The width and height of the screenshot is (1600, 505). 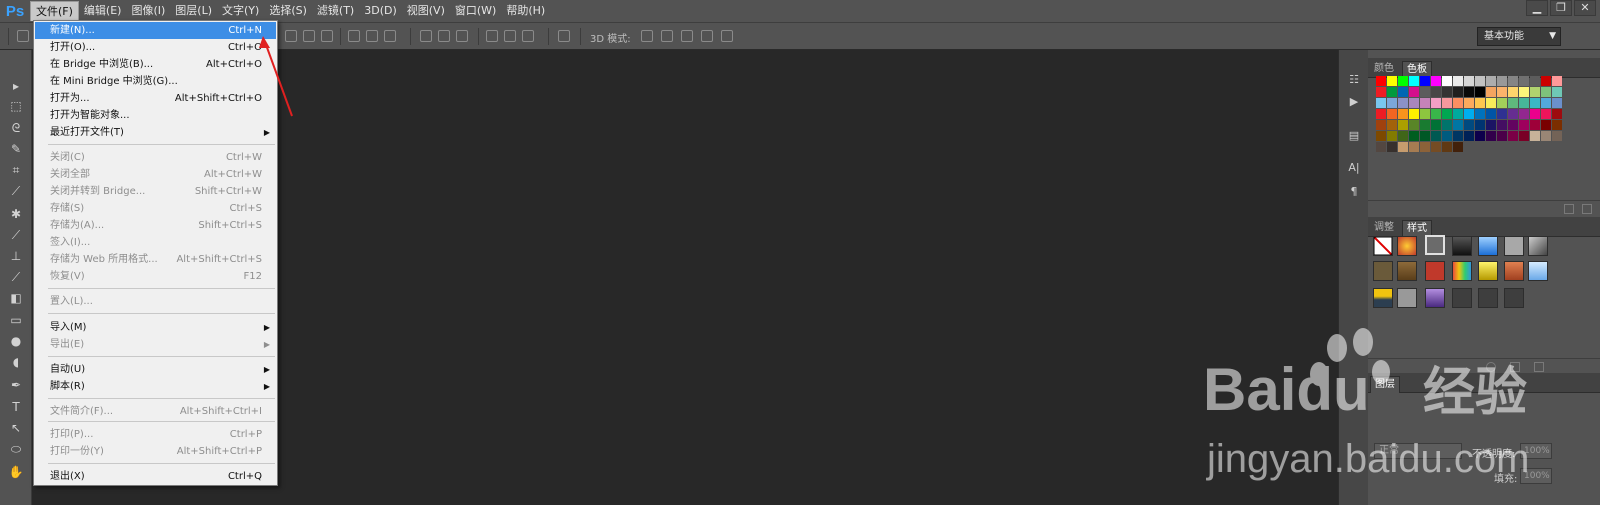 I want to click on file-menu-item-19: 脚本(R) ▶, so click(x=155, y=386).